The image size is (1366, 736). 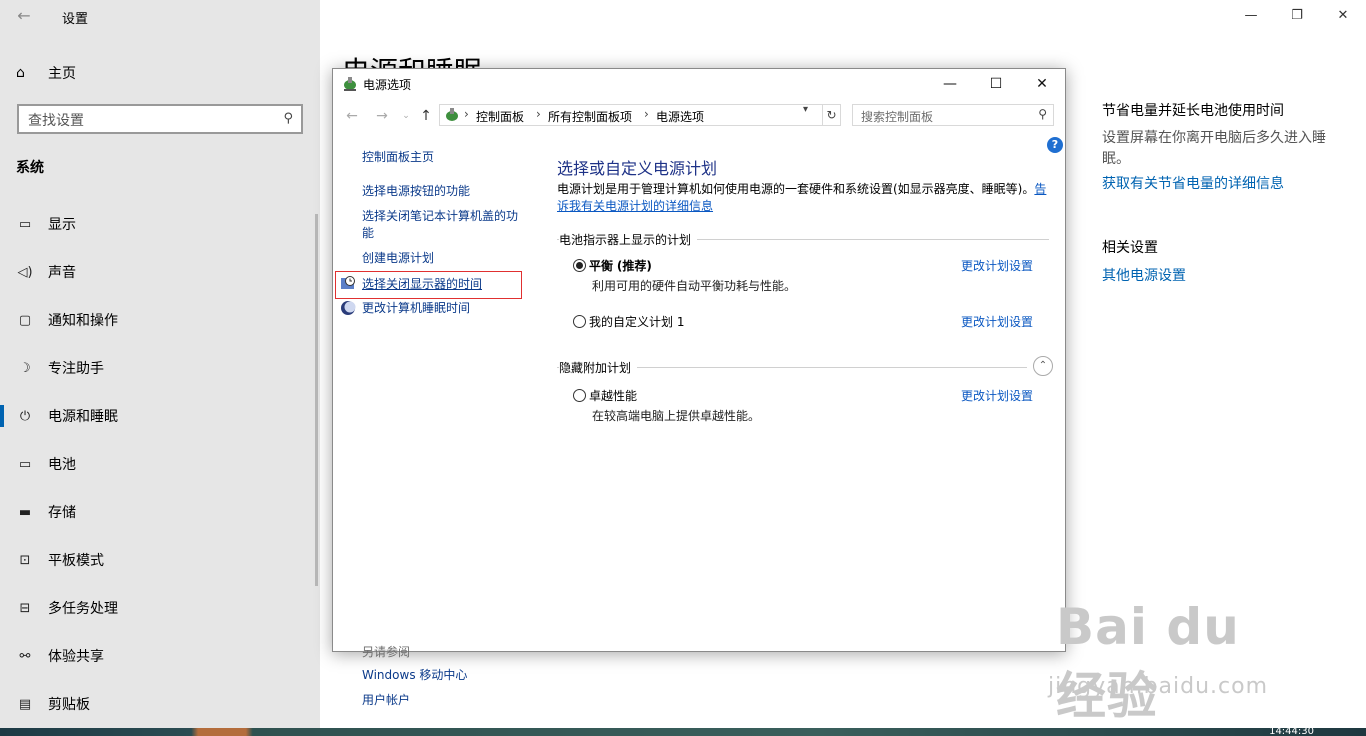 What do you see at coordinates (158, 560) in the screenshot?
I see `sidebar-item-tablet-mode: ⊡ 平板模式` at bounding box center [158, 560].